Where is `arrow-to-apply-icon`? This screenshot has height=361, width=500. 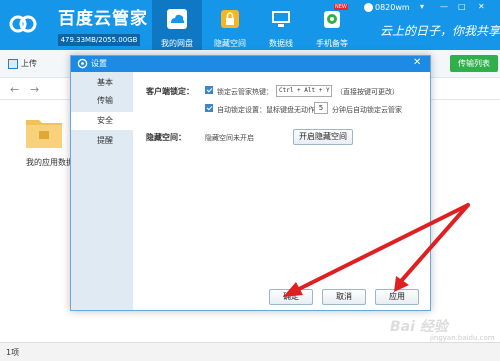
arrow-to-apply-icon is located at coordinates (435, 242).